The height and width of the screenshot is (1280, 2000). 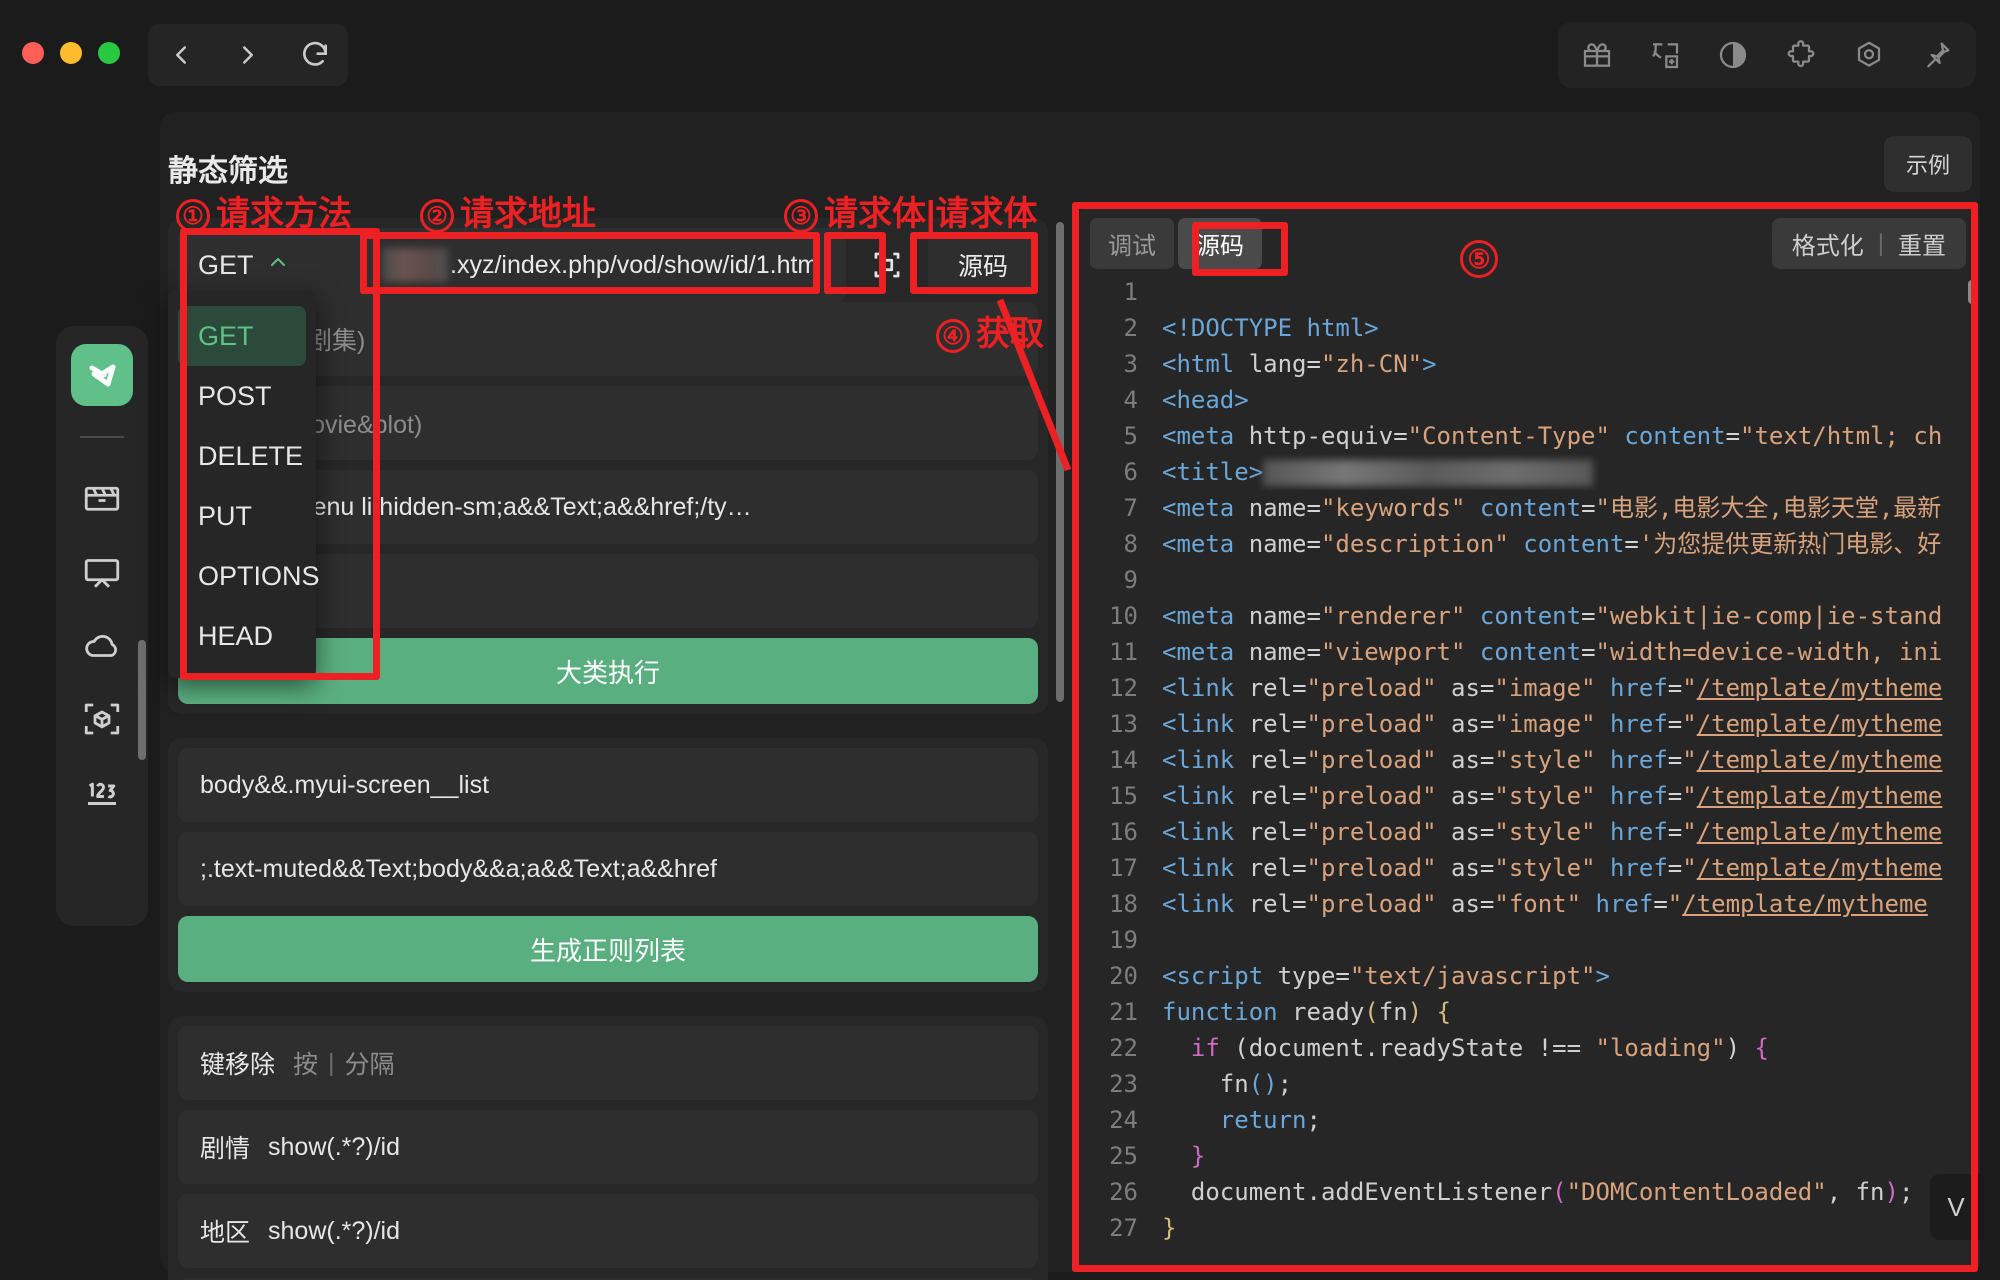 What do you see at coordinates (369, 1065) in the screenshot?
I see `key-remove-hint2: 分隔` at bounding box center [369, 1065].